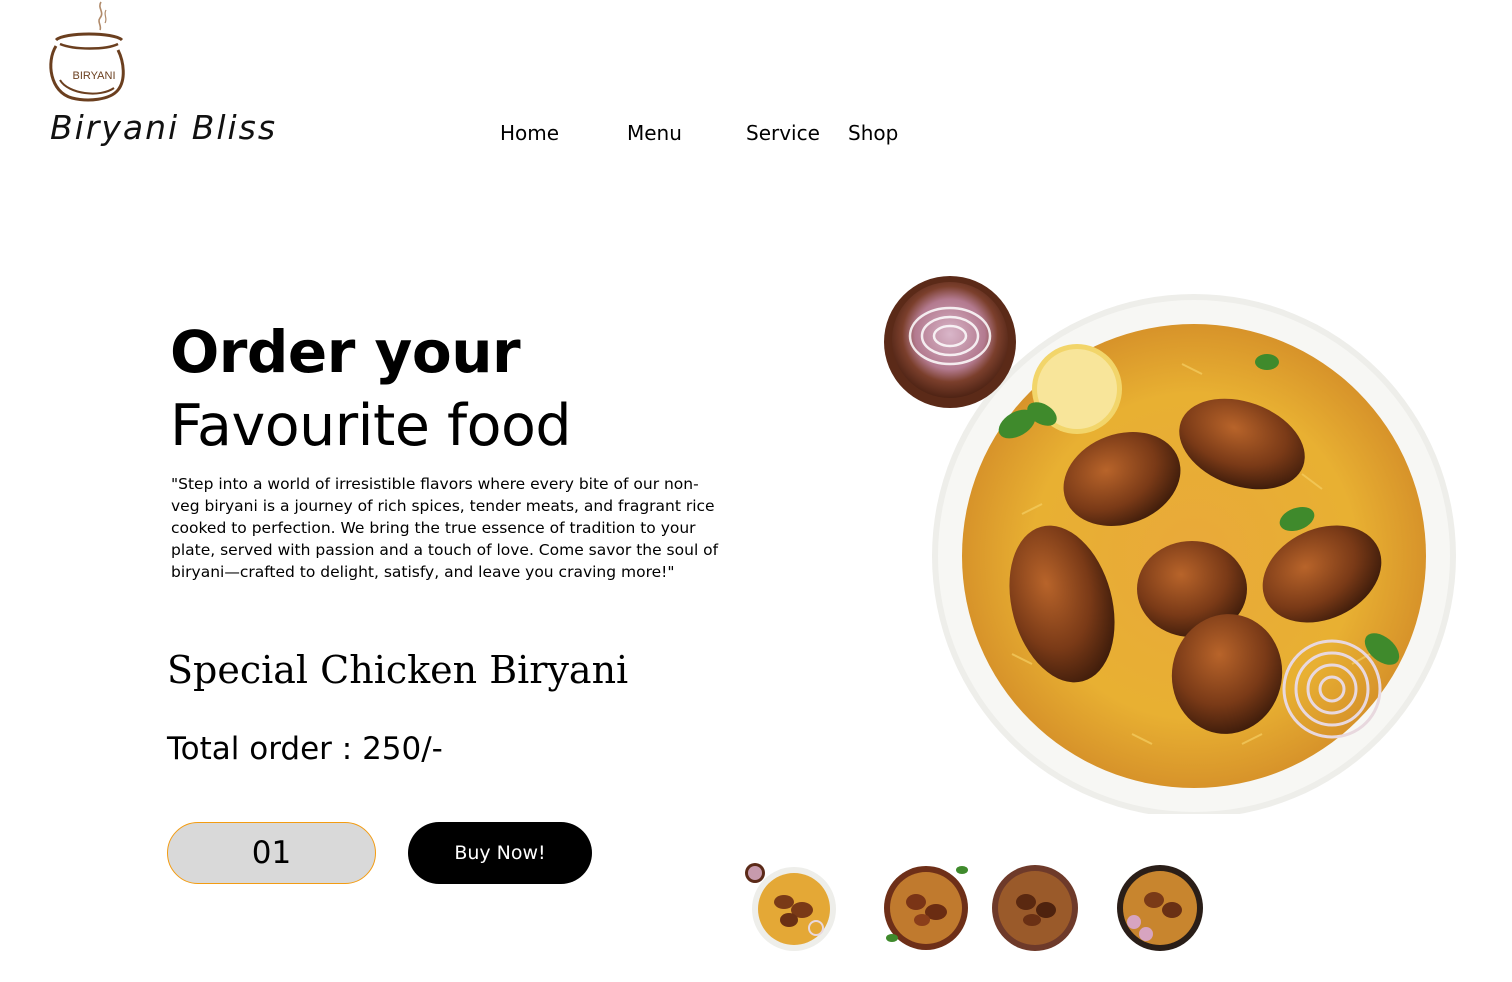 The height and width of the screenshot is (982, 1512). I want to click on biryani-pot-icon: BIRYANI, so click(87, 51).